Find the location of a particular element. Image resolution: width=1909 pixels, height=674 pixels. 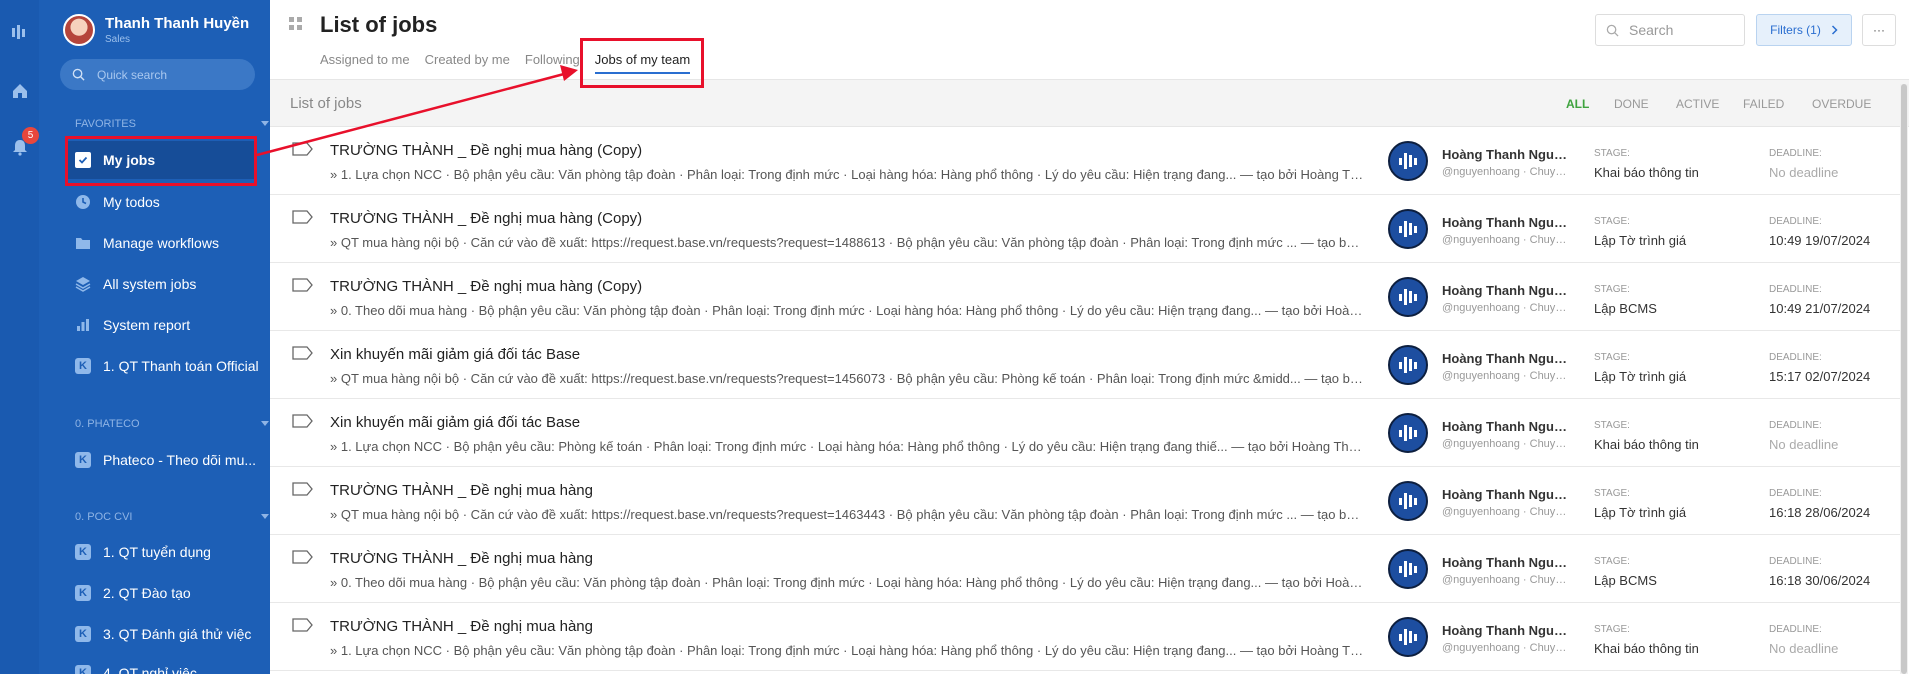

grid-icon is located at coordinates (295, 25).